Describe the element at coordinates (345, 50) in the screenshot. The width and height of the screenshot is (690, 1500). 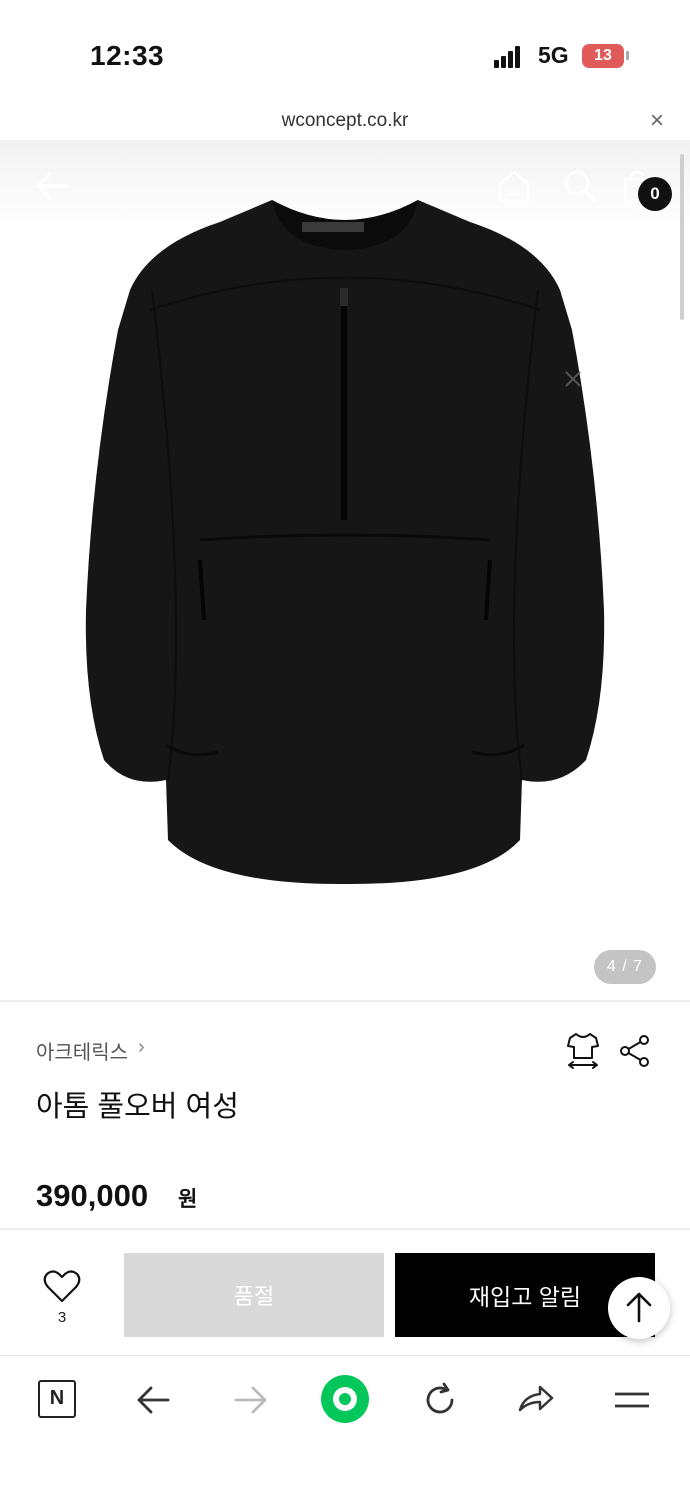
I see `status-bar: 12:33 5G 13` at that location.